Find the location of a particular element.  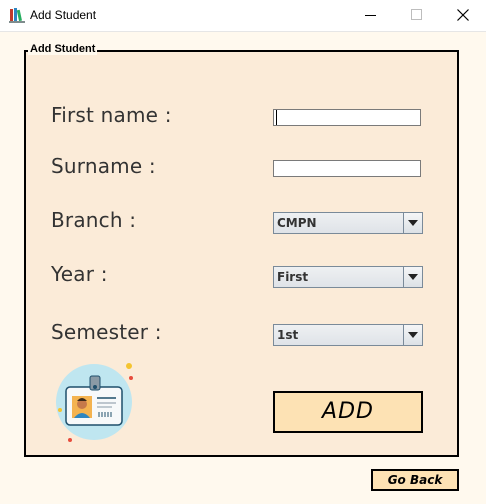

surname-label: Surname : is located at coordinates (103, 166).